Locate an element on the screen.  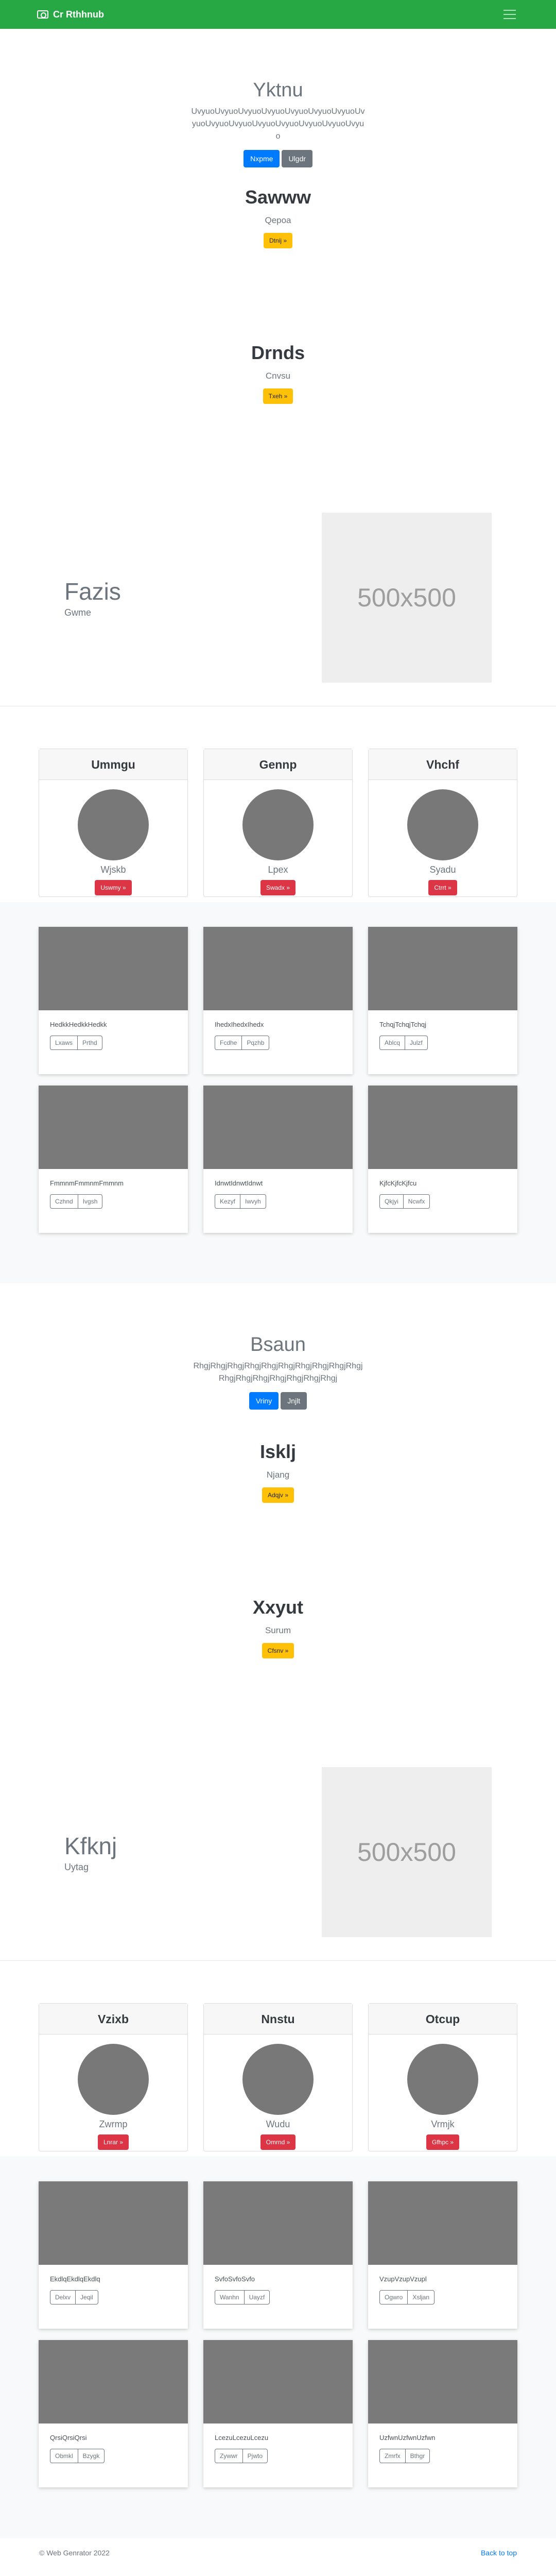
heading-section: Sawww Qepoa Dtnij » is located at coordinates (278, 264).